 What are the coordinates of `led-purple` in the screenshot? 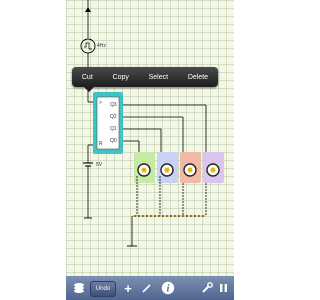 It's located at (213, 170).